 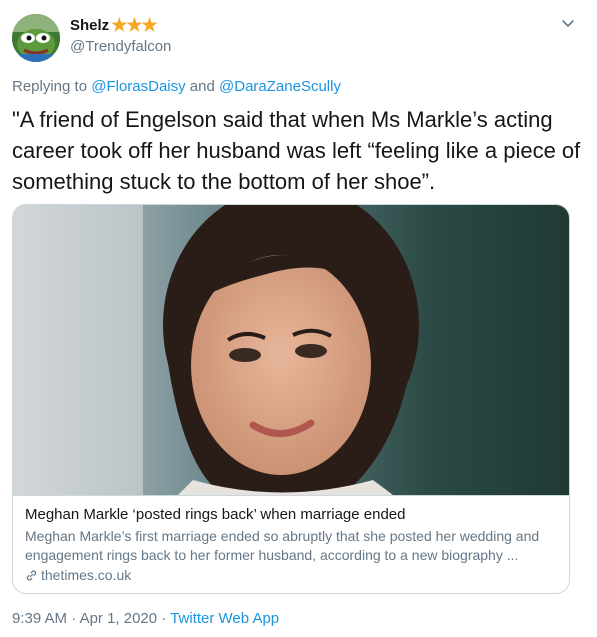 I want to click on mention-link-2: @DaraZaneScully, so click(x=280, y=86).